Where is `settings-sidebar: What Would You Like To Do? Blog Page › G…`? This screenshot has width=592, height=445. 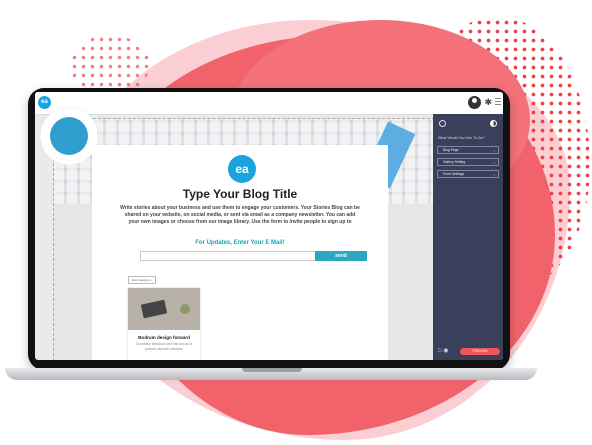 settings-sidebar: What Would You Like To Do? Blog Page › G… is located at coordinates (468, 237).